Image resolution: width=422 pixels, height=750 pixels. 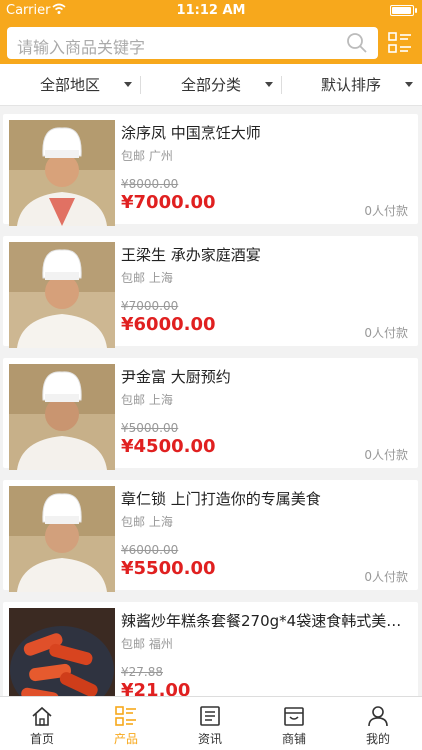 I want to click on sale-price: ¥6000.00, so click(x=168, y=324).